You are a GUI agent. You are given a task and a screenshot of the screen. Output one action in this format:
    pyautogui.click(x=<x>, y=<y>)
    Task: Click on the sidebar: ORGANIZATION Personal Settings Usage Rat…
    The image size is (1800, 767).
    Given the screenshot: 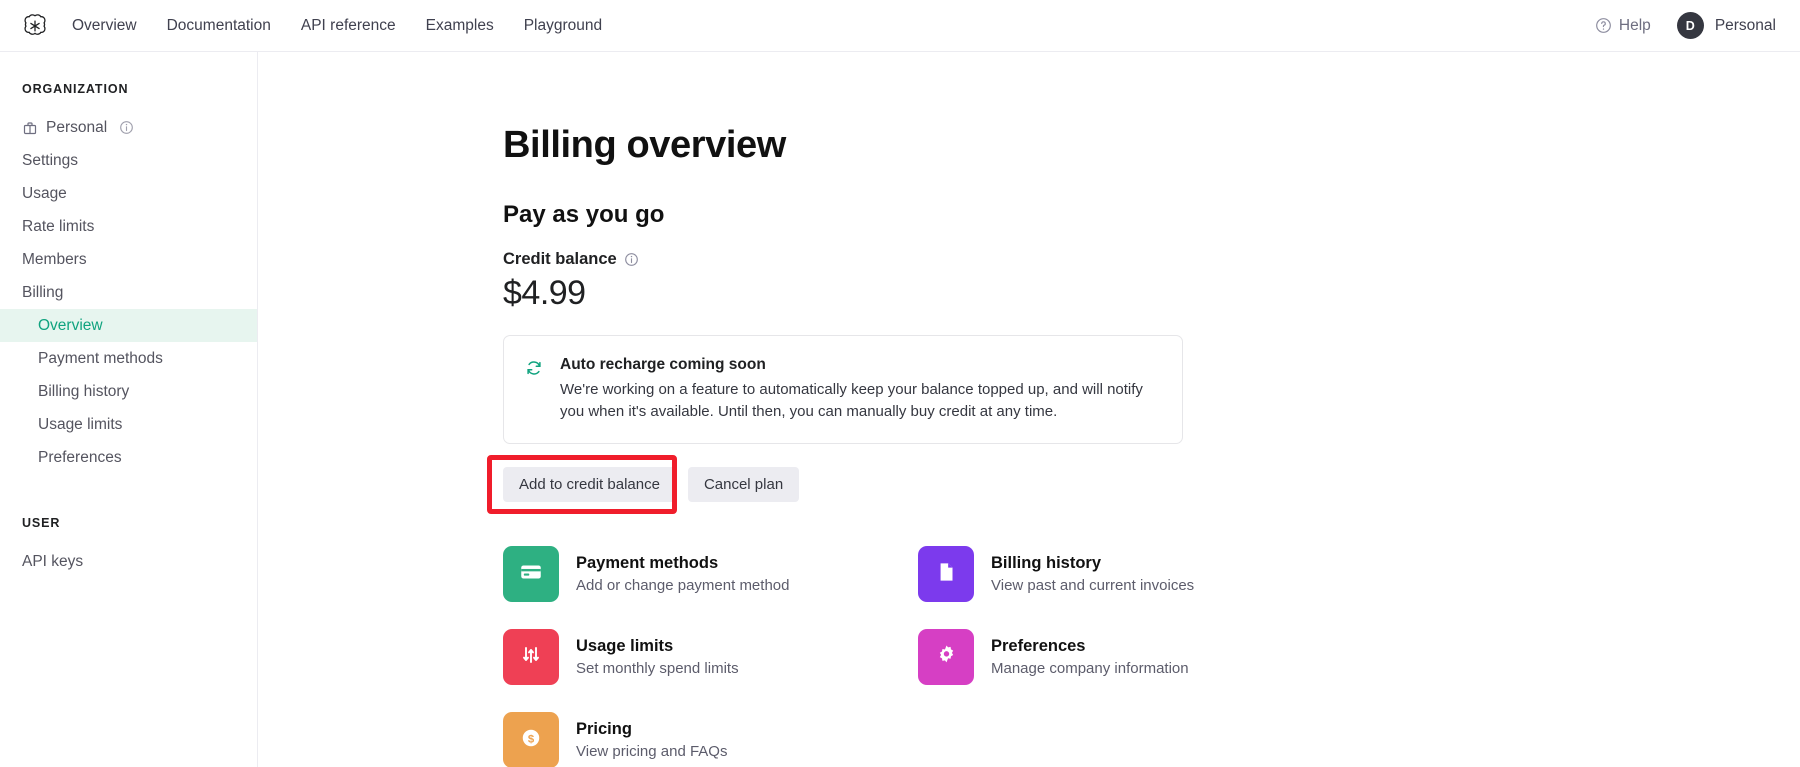 What is the action you would take?
    pyautogui.click(x=129, y=409)
    